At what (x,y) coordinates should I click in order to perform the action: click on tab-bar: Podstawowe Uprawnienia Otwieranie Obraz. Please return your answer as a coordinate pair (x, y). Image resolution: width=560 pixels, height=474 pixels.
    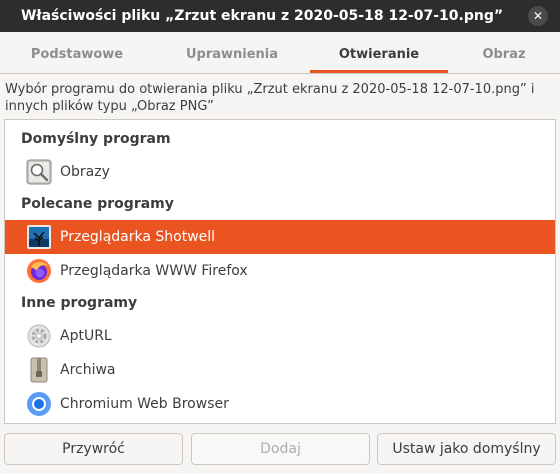
    Looking at the image, I should click on (280, 53).